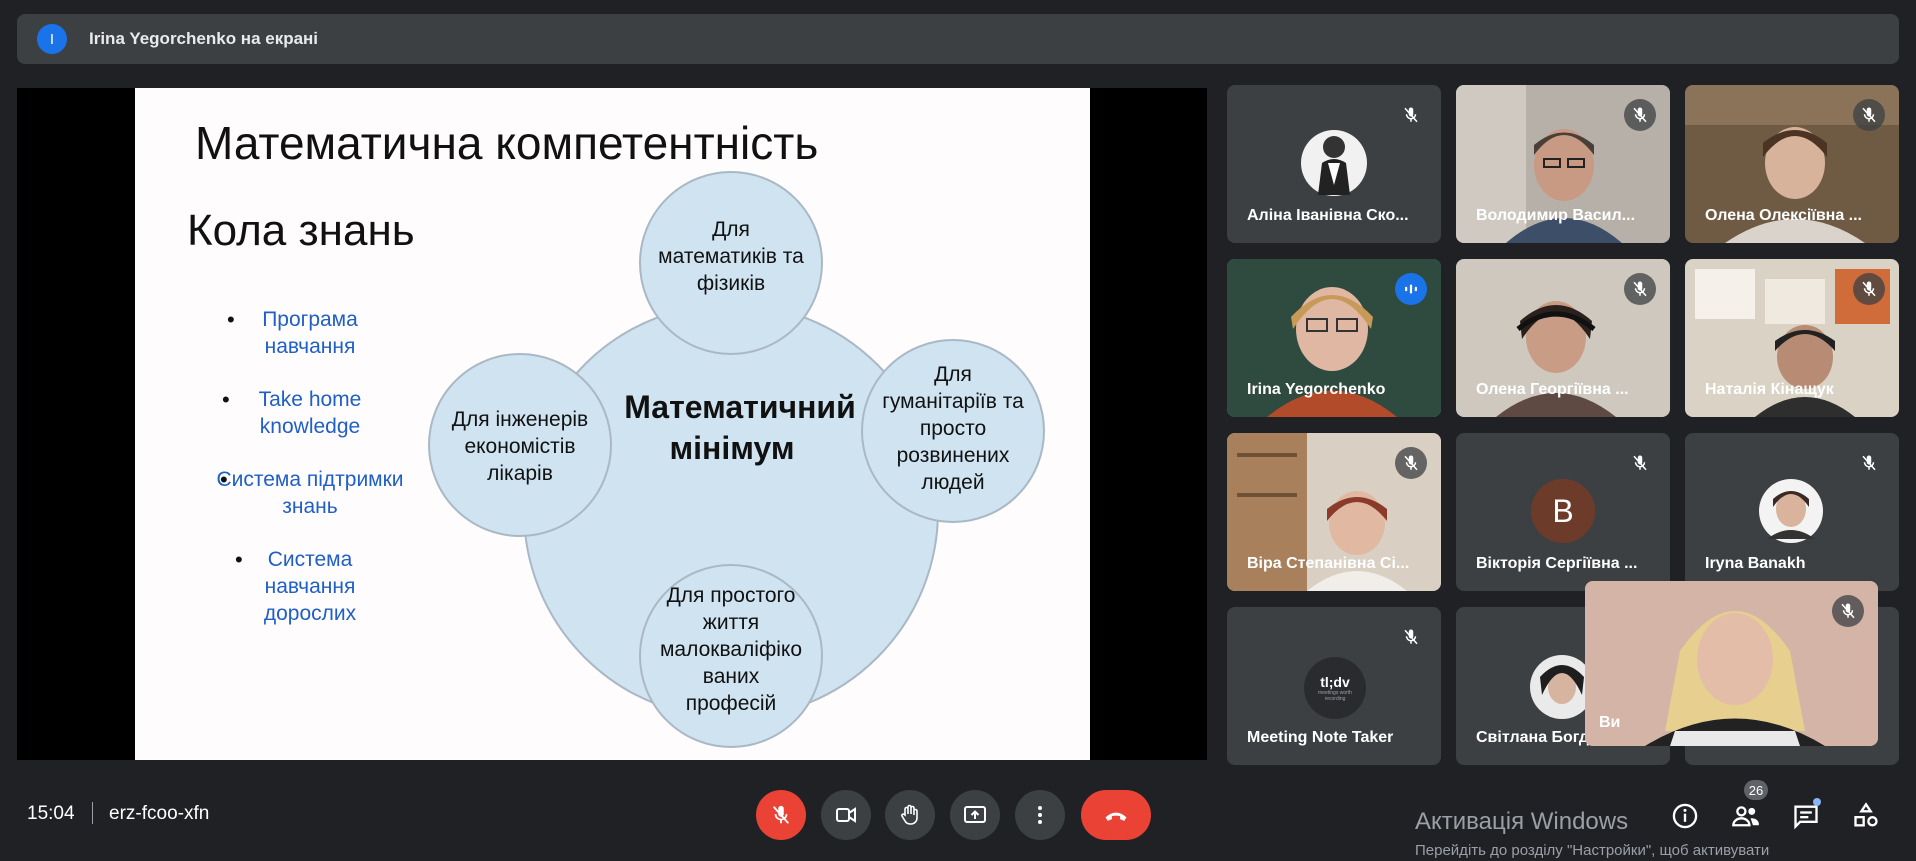 The width and height of the screenshot is (1916, 861). What do you see at coordinates (310, 492) in the screenshot?
I see `bullet-item: • Система підтримки знань` at bounding box center [310, 492].